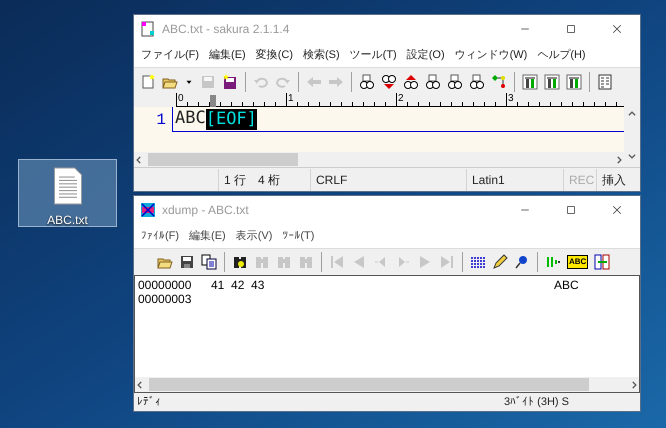  I want to click on pin-icon, so click(522, 262).